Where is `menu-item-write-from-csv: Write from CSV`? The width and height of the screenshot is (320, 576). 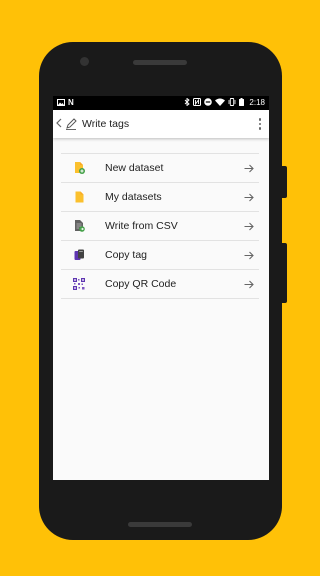 menu-item-write-from-csv: Write from CSV is located at coordinates (160, 226).